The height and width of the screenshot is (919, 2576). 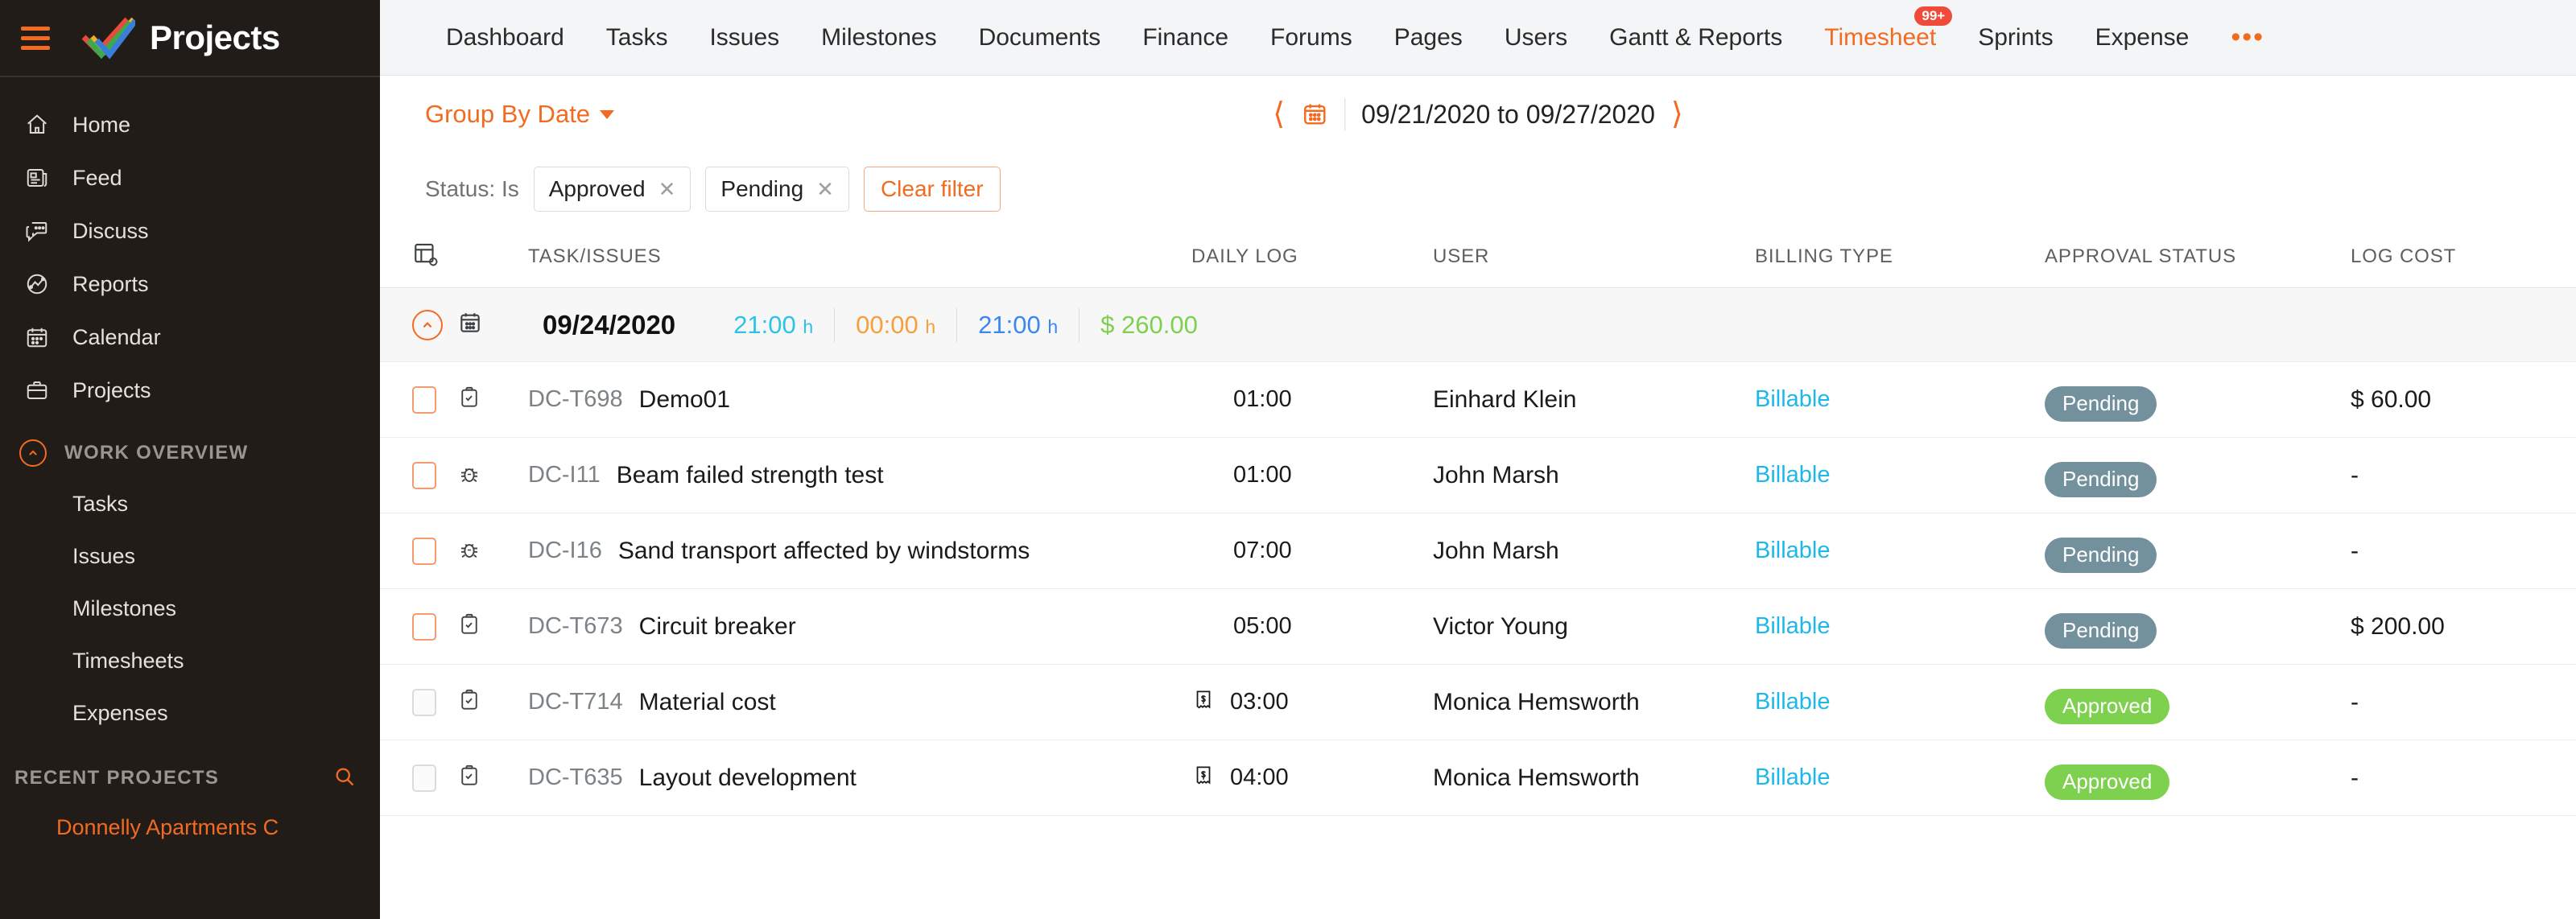 What do you see at coordinates (344, 778) in the screenshot?
I see `search-icon` at bounding box center [344, 778].